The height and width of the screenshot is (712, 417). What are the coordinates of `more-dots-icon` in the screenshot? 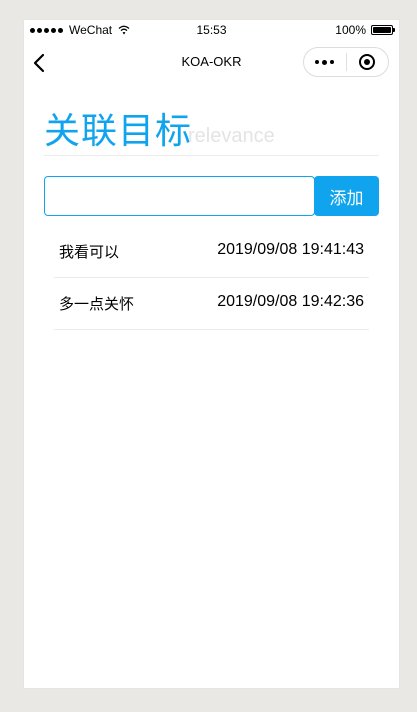 It's located at (325, 62).